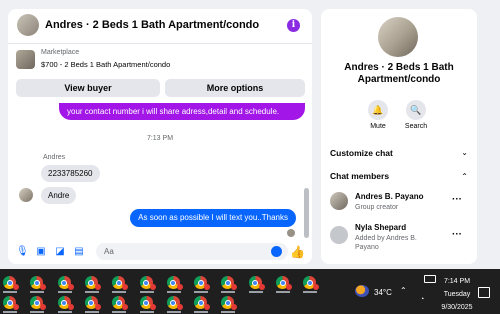 The width and height of the screenshot is (500, 314). What do you see at coordinates (297, 252) in the screenshot?
I see `like-icon: 👍` at bounding box center [297, 252].